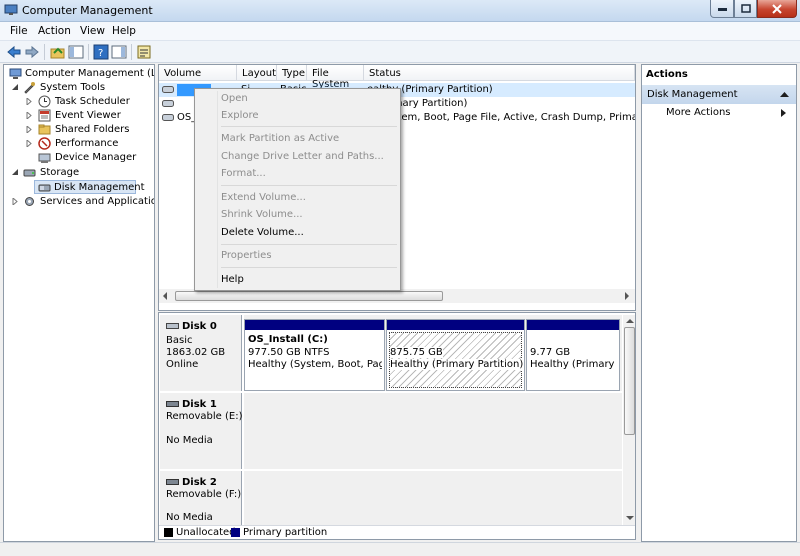 Image resolution: width=800 pixels, height=556 pixels. Describe the element at coordinates (416, 352) in the screenshot. I see `partition-size: 875.75 GB` at that location.